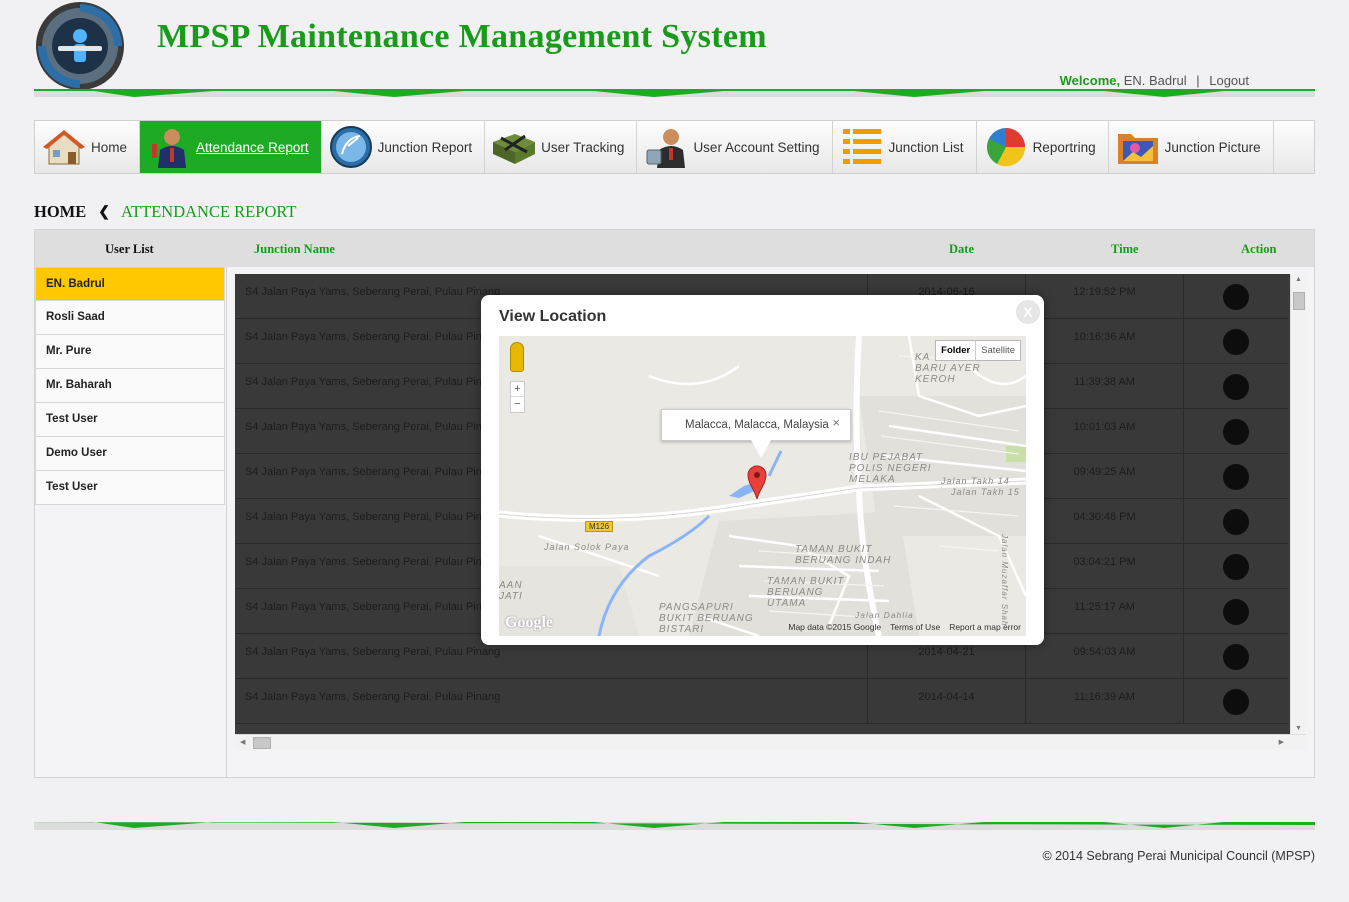  I want to click on house-icon, so click(64, 147).